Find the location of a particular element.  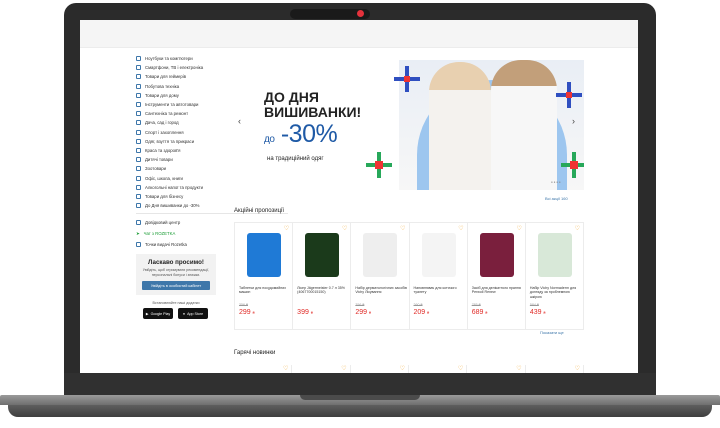

embroidery-pattern-top is located at coordinates (407, 79).